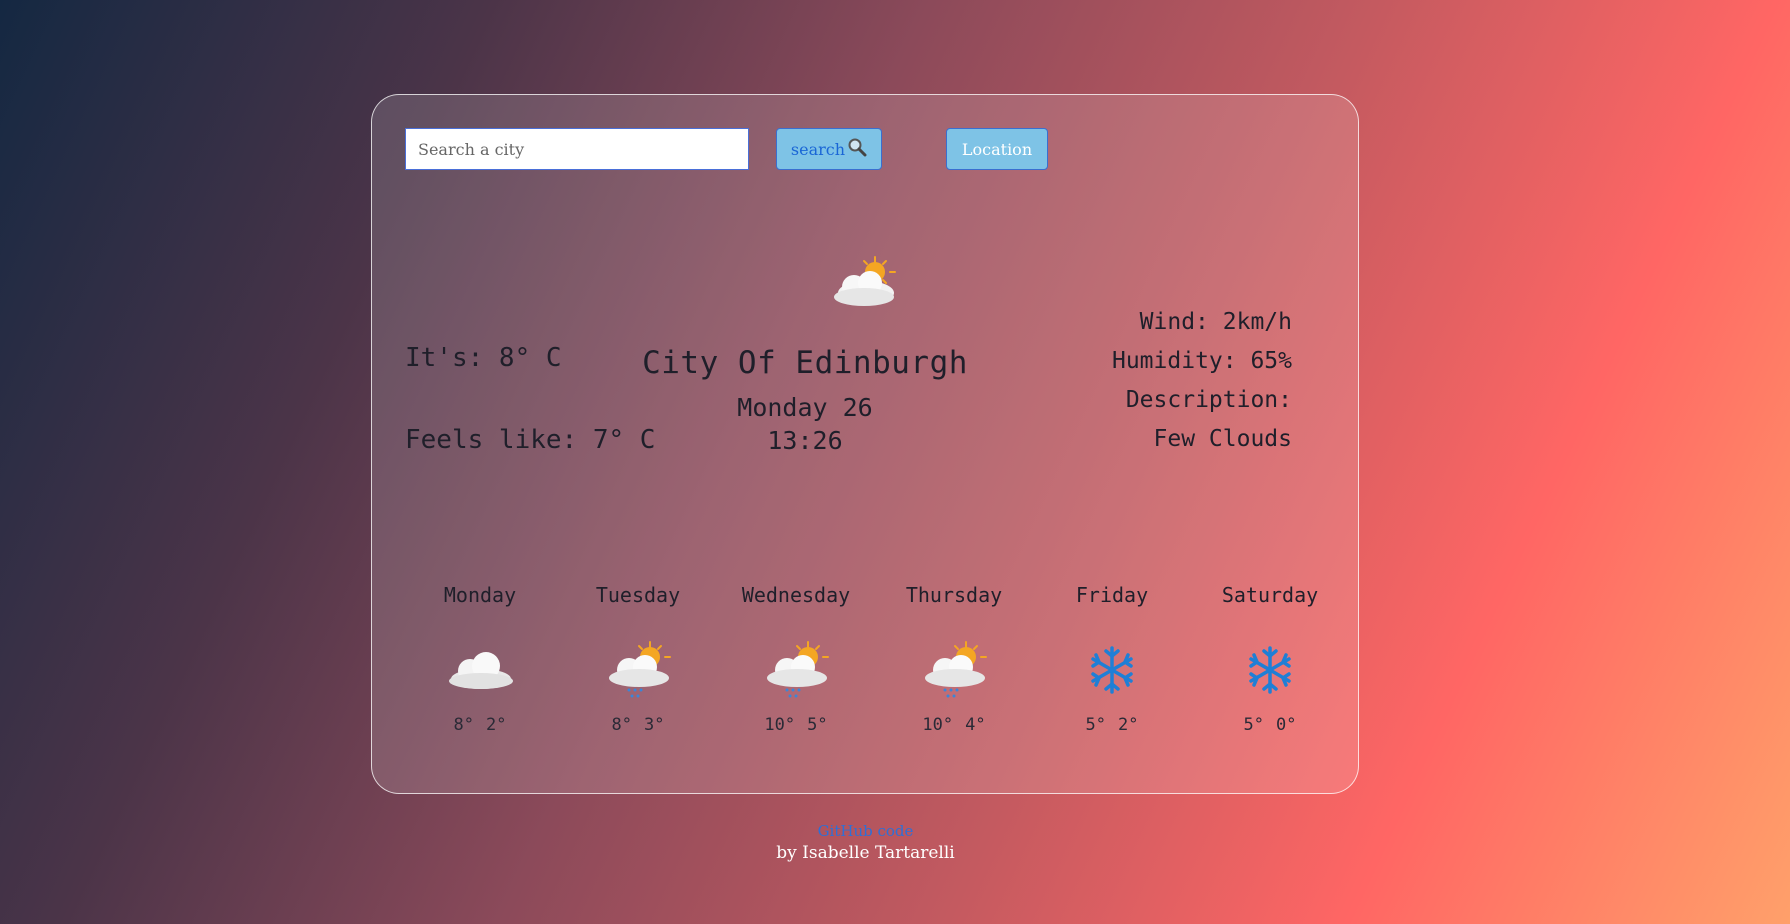 Image resolution: width=1790 pixels, height=924 pixels. I want to click on forecast-temps: 10° 4°, so click(954, 725).